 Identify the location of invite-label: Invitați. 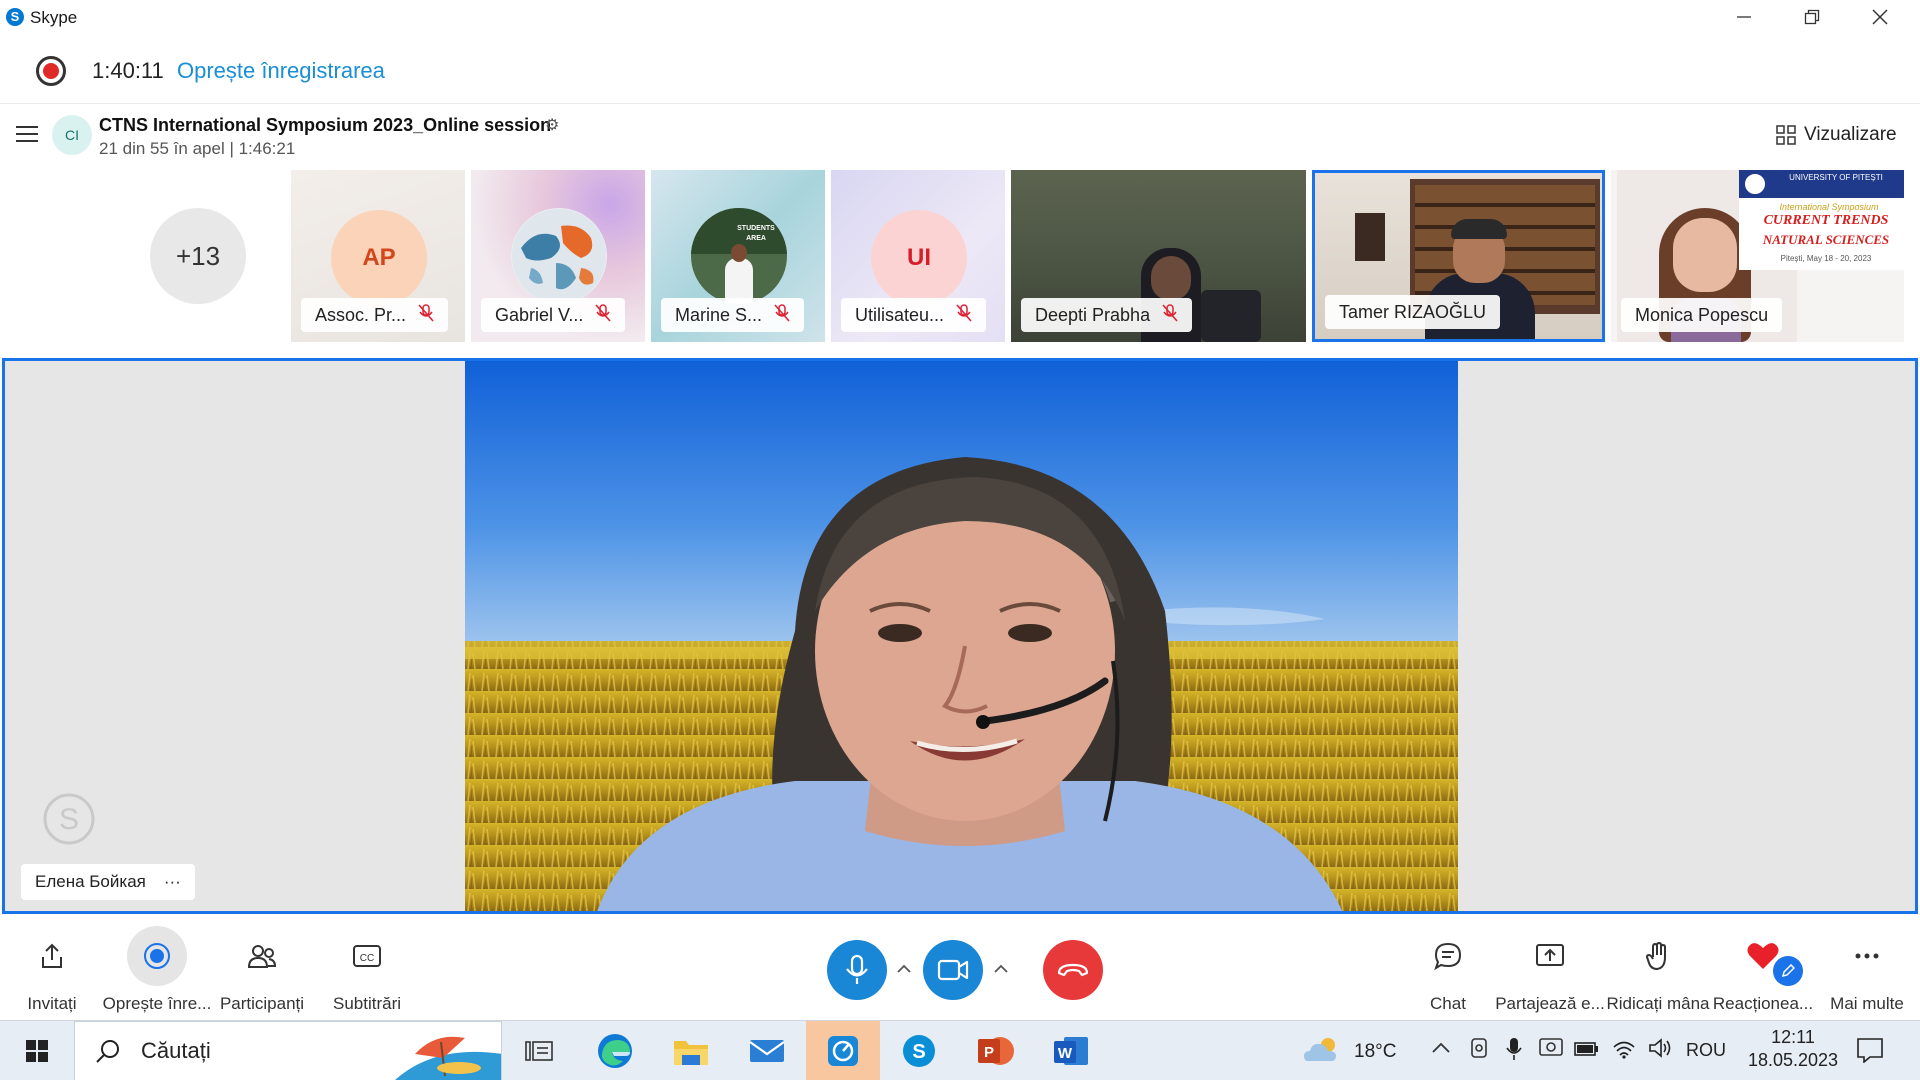
(52, 1003).